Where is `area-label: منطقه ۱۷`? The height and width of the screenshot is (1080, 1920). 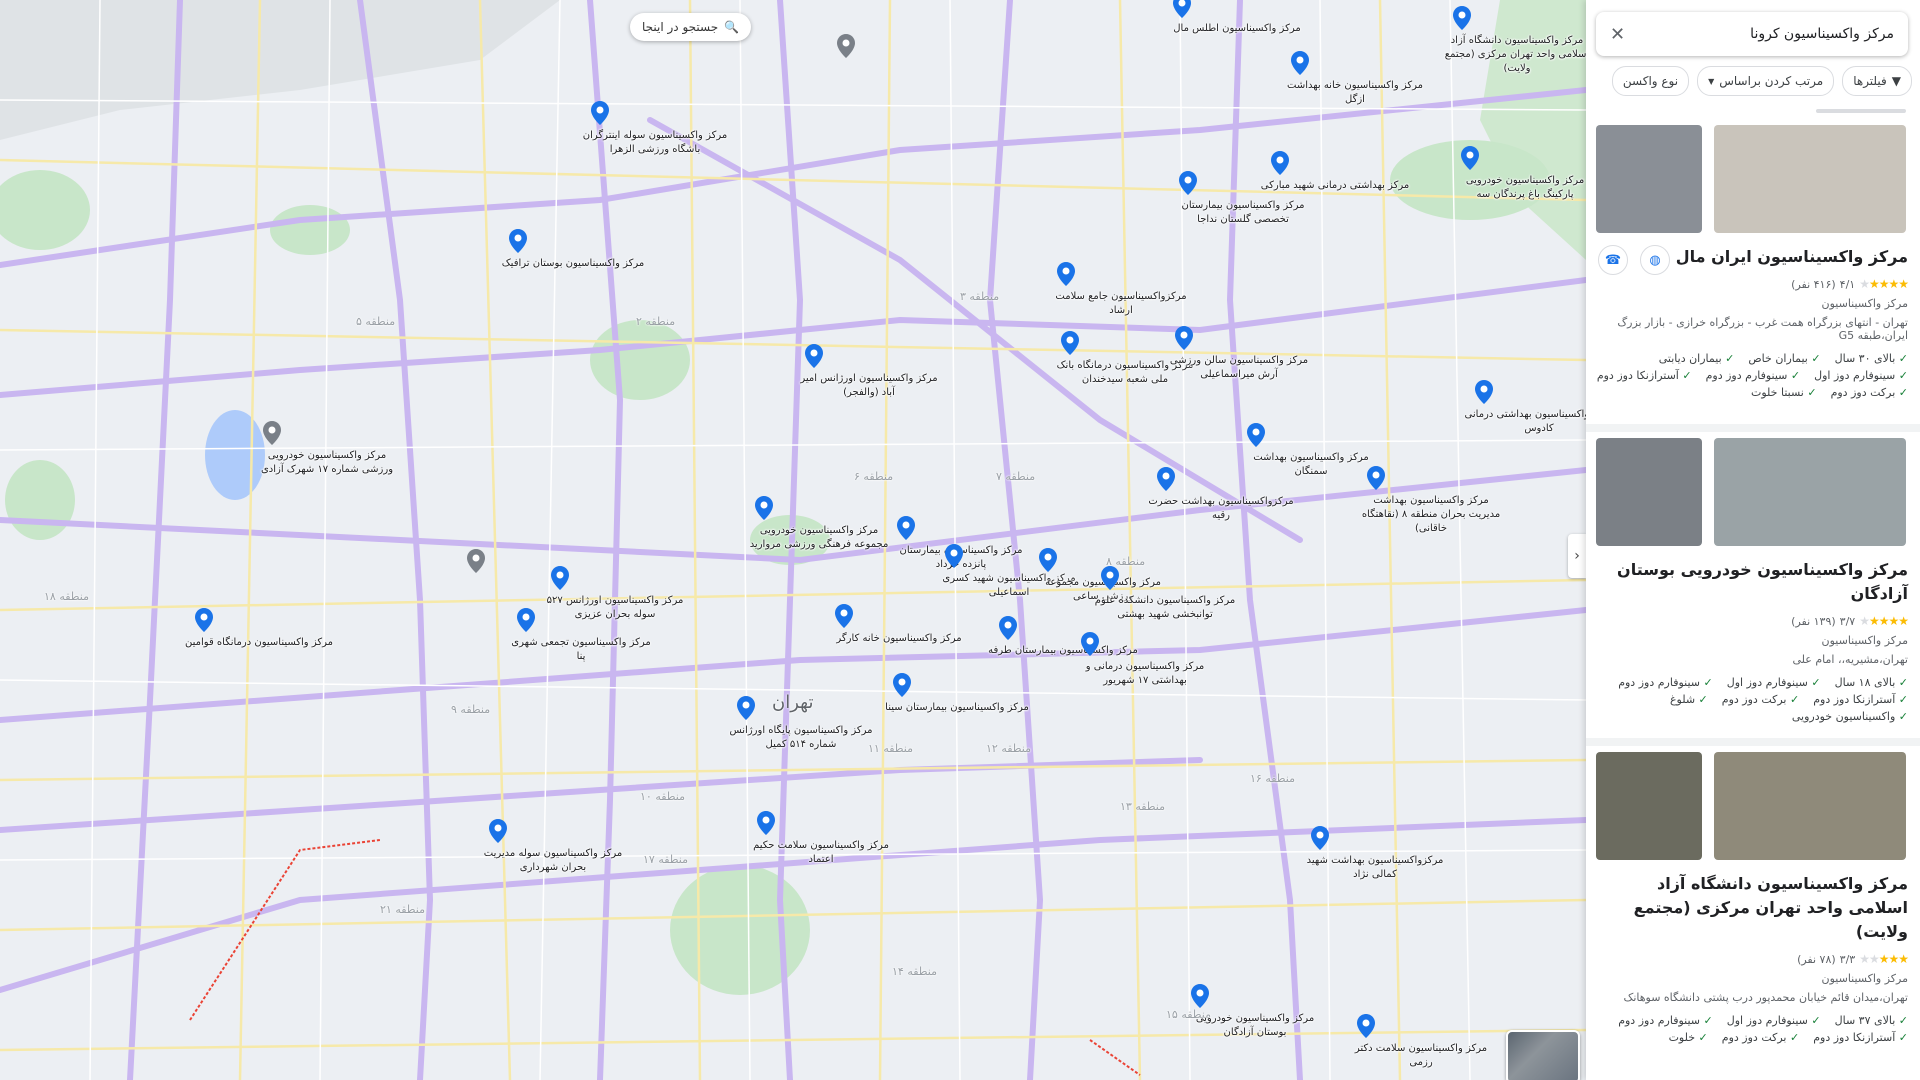
area-label: منطقه ۱۷ is located at coordinates (666, 859).